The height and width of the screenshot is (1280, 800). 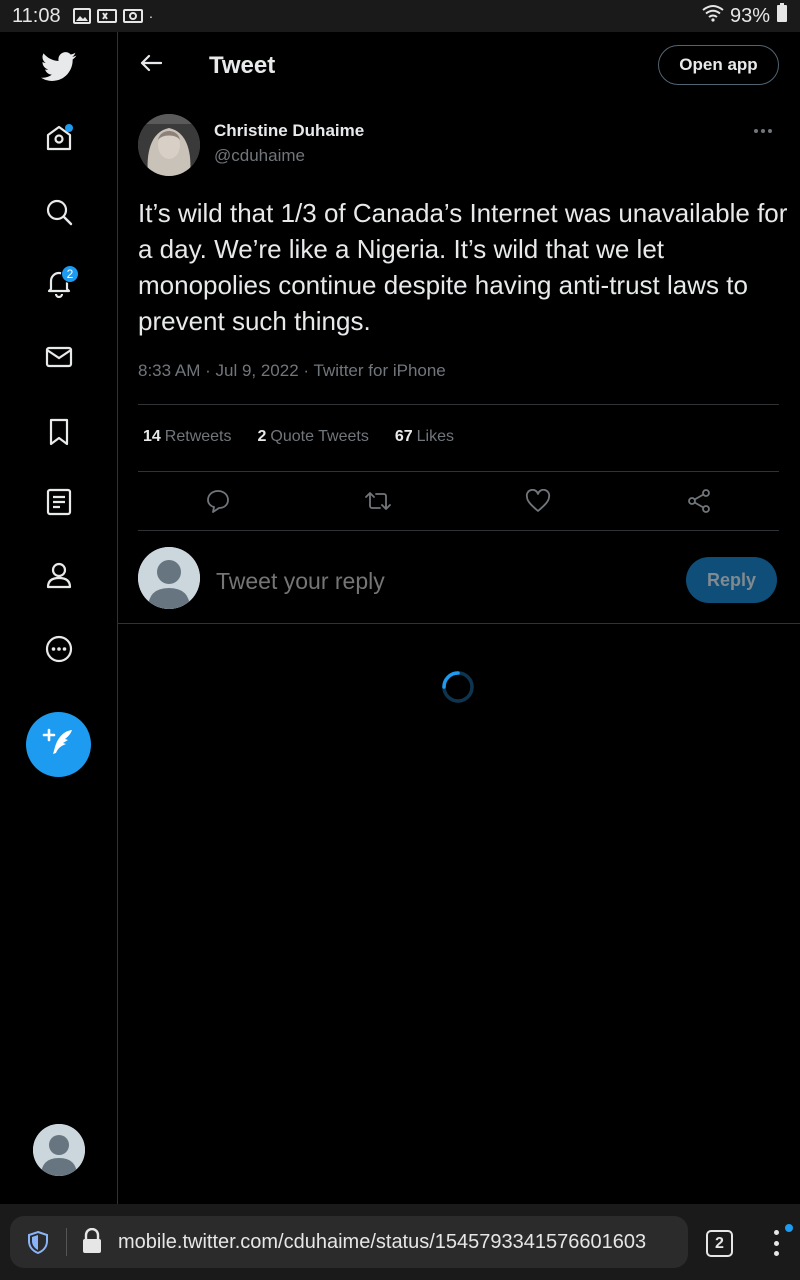 What do you see at coordinates (59, 618) in the screenshot?
I see `sidebar-nav: 2` at bounding box center [59, 618].